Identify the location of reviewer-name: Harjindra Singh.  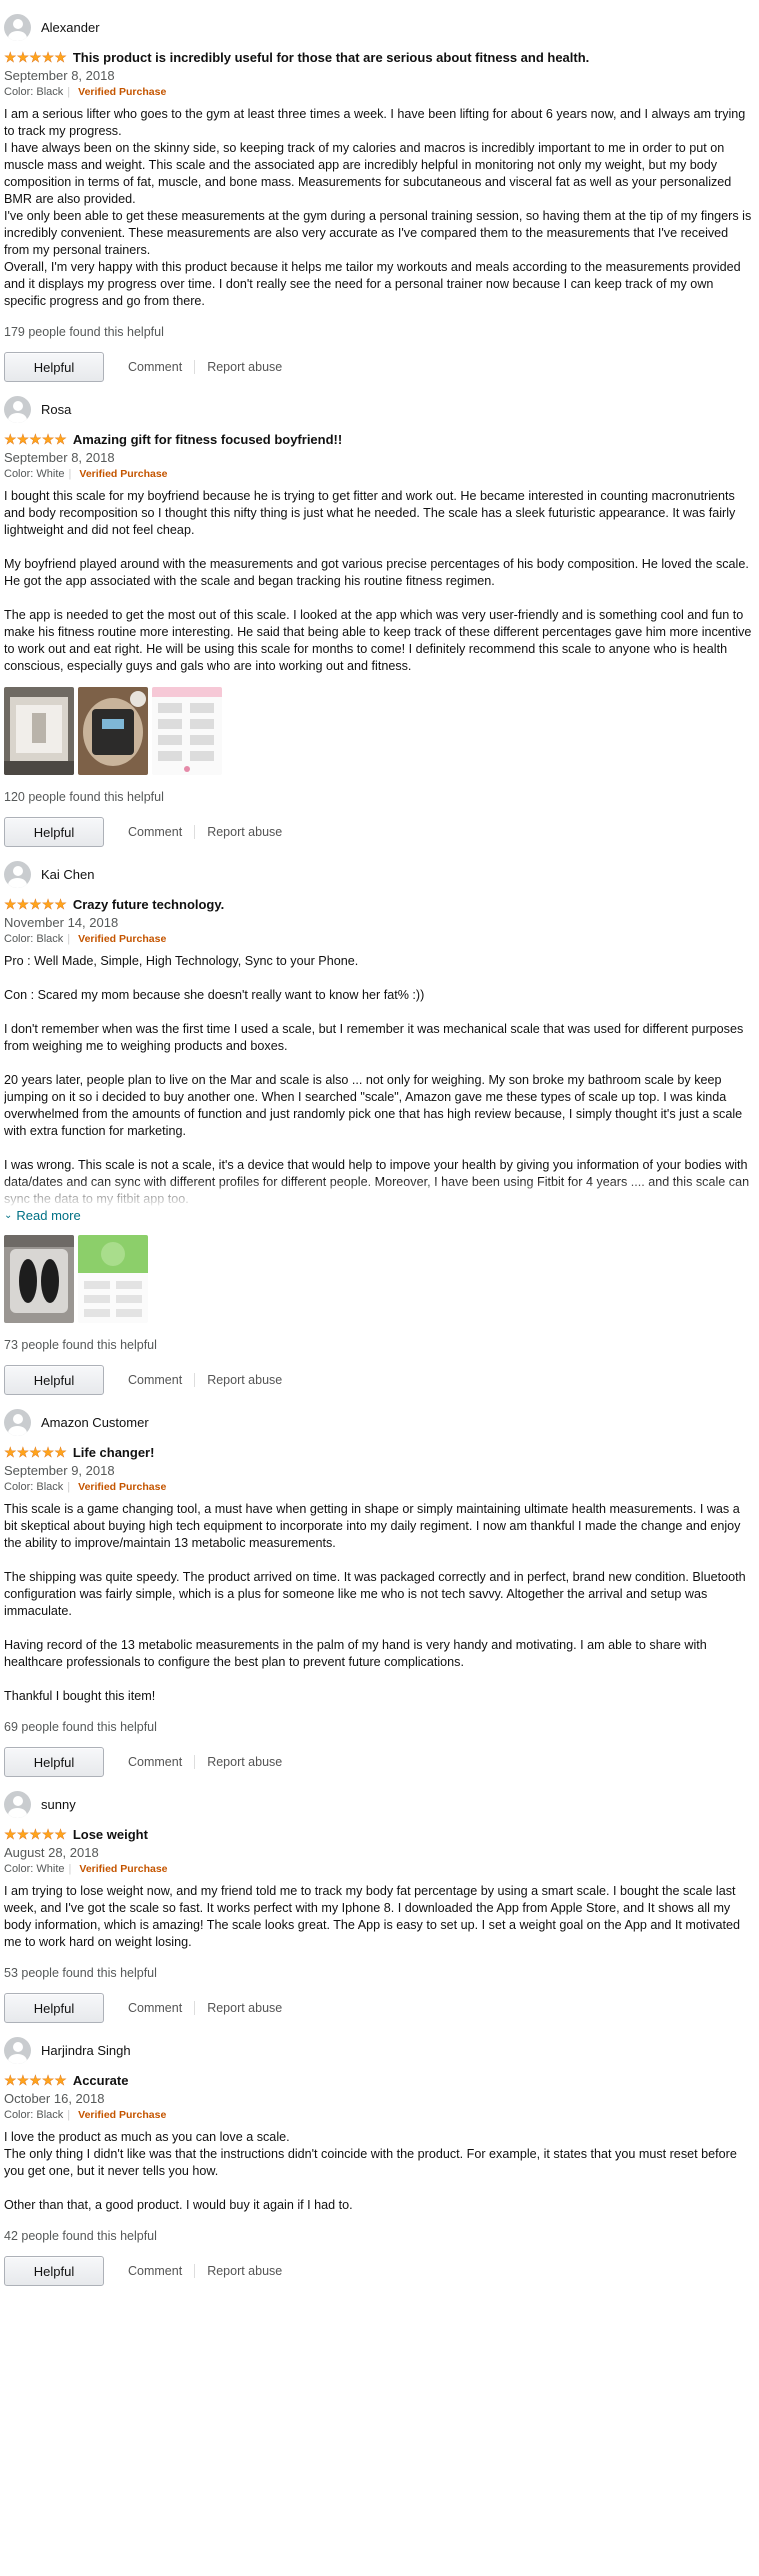
(86, 2050).